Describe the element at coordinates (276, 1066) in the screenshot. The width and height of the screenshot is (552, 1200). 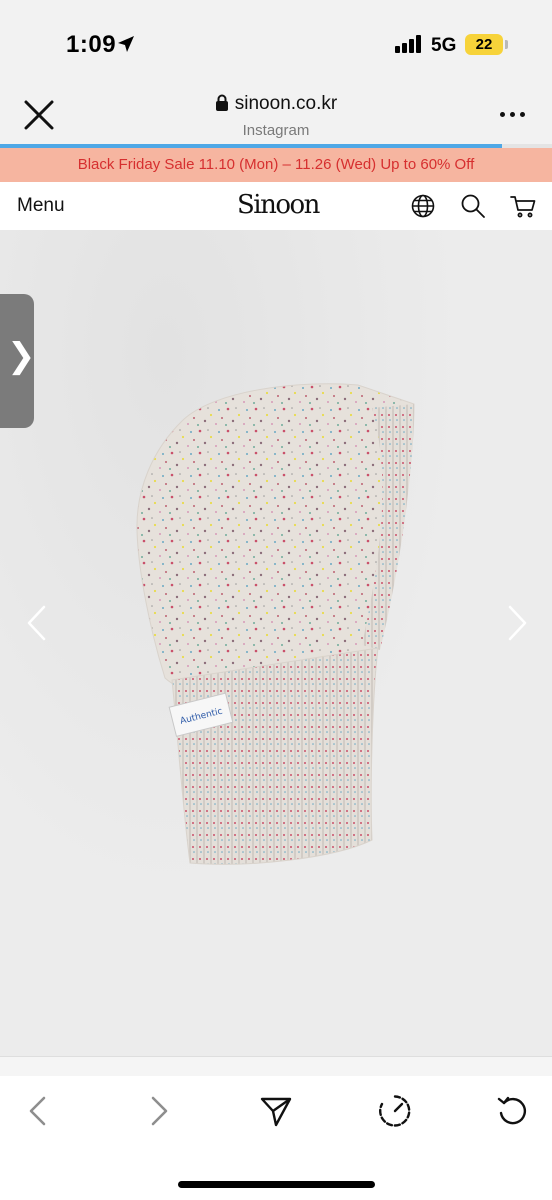
I see `page-divider` at that location.